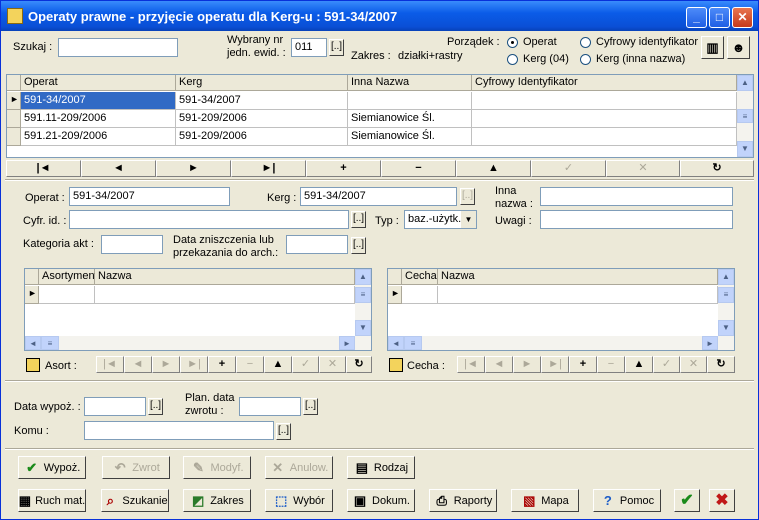 Image resolution: width=759 pixels, height=520 pixels. Describe the element at coordinates (43, 168) in the screenshot. I see `nav-first-button: |◄` at that location.